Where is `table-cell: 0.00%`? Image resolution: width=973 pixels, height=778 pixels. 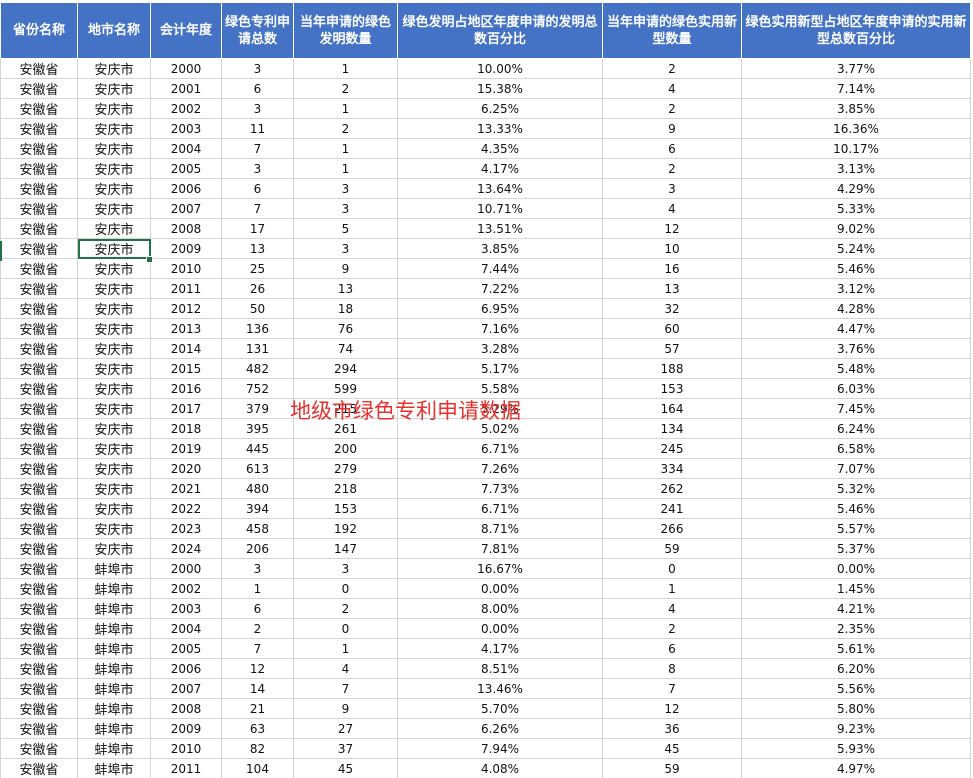
table-cell: 0.00% is located at coordinates (856, 568).